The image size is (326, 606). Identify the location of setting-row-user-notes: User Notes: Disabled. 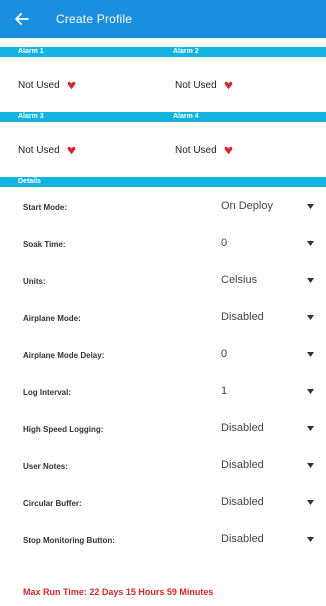
(163, 468).